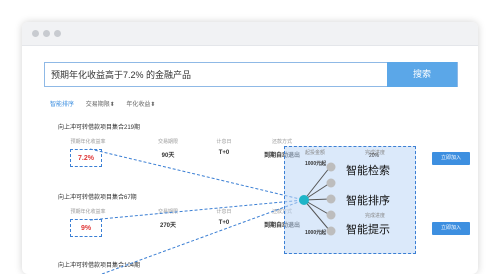 This screenshot has width=500, height=274. What do you see at coordinates (368, 171) in the screenshot?
I see `feature-smart-search: 智能检索` at bounding box center [368, 171].